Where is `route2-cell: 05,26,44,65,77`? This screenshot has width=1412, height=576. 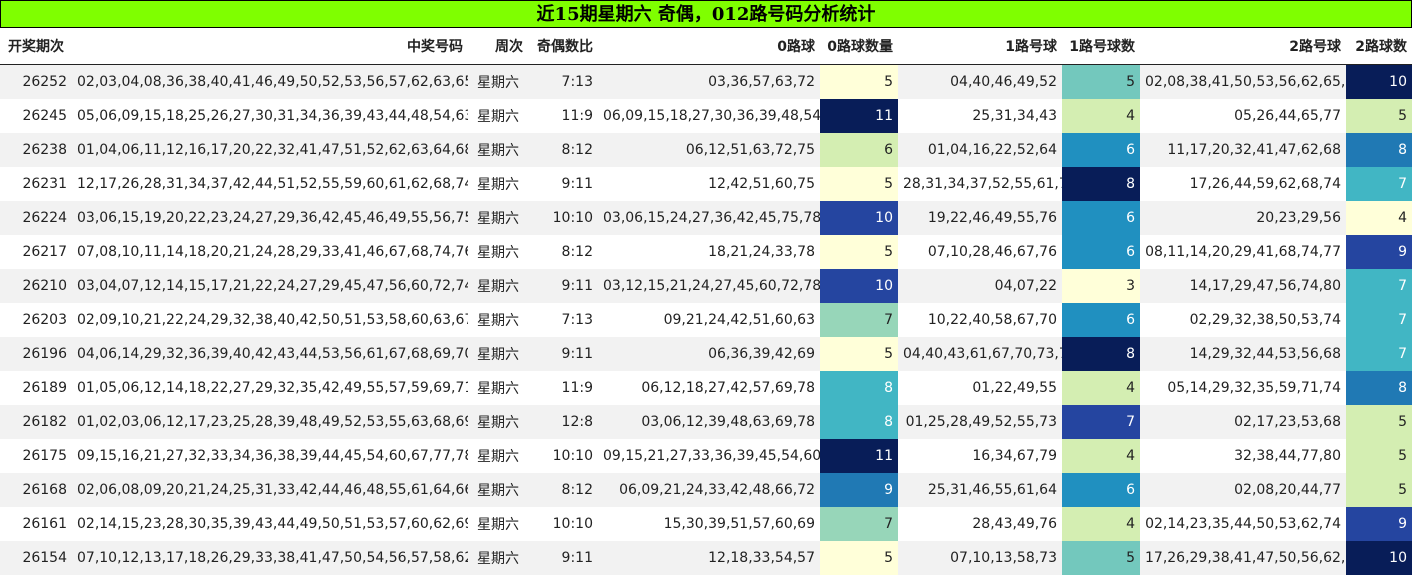 route2-cell: 05,26,44,65,77 is located at coordinates (1287, 115).